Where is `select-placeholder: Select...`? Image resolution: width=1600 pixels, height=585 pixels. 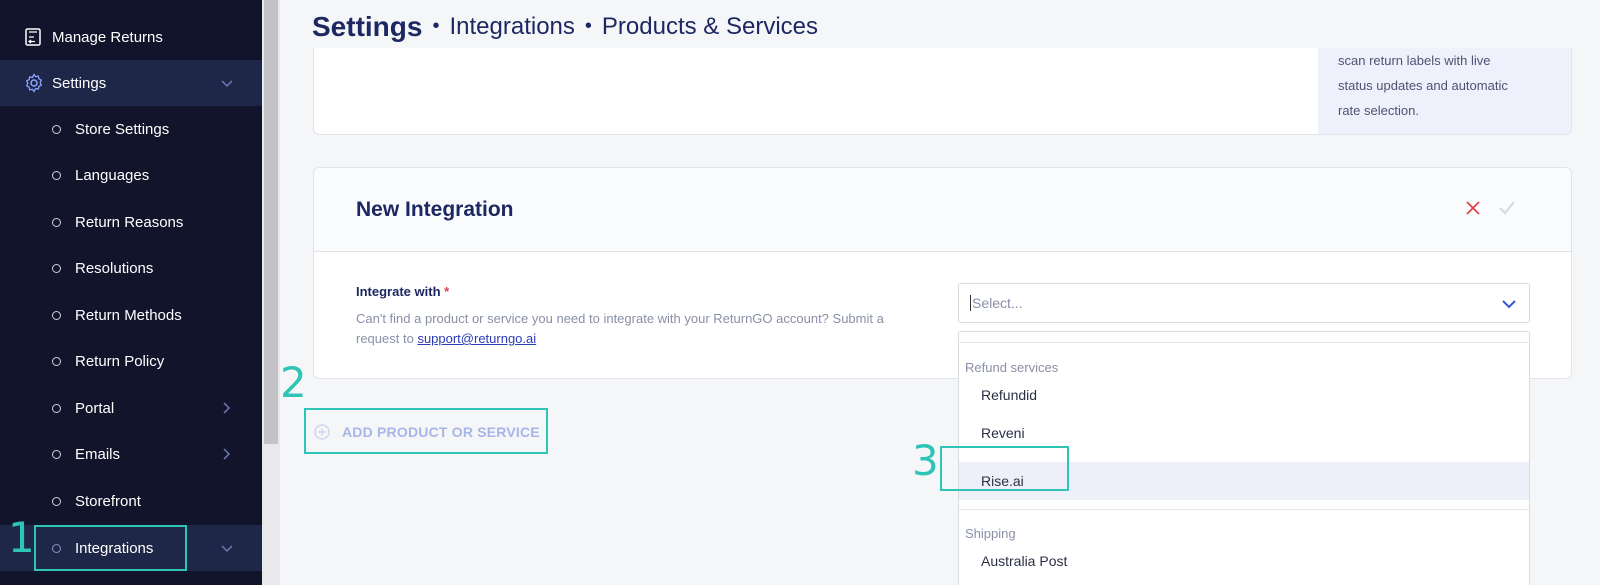 select-placeholder: Select... is located at coordinates (997, 303).